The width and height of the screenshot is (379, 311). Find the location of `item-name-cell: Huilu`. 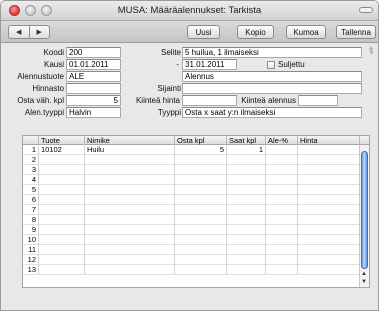

item-name-cell: Huilu is located at coordinates (130, 150).